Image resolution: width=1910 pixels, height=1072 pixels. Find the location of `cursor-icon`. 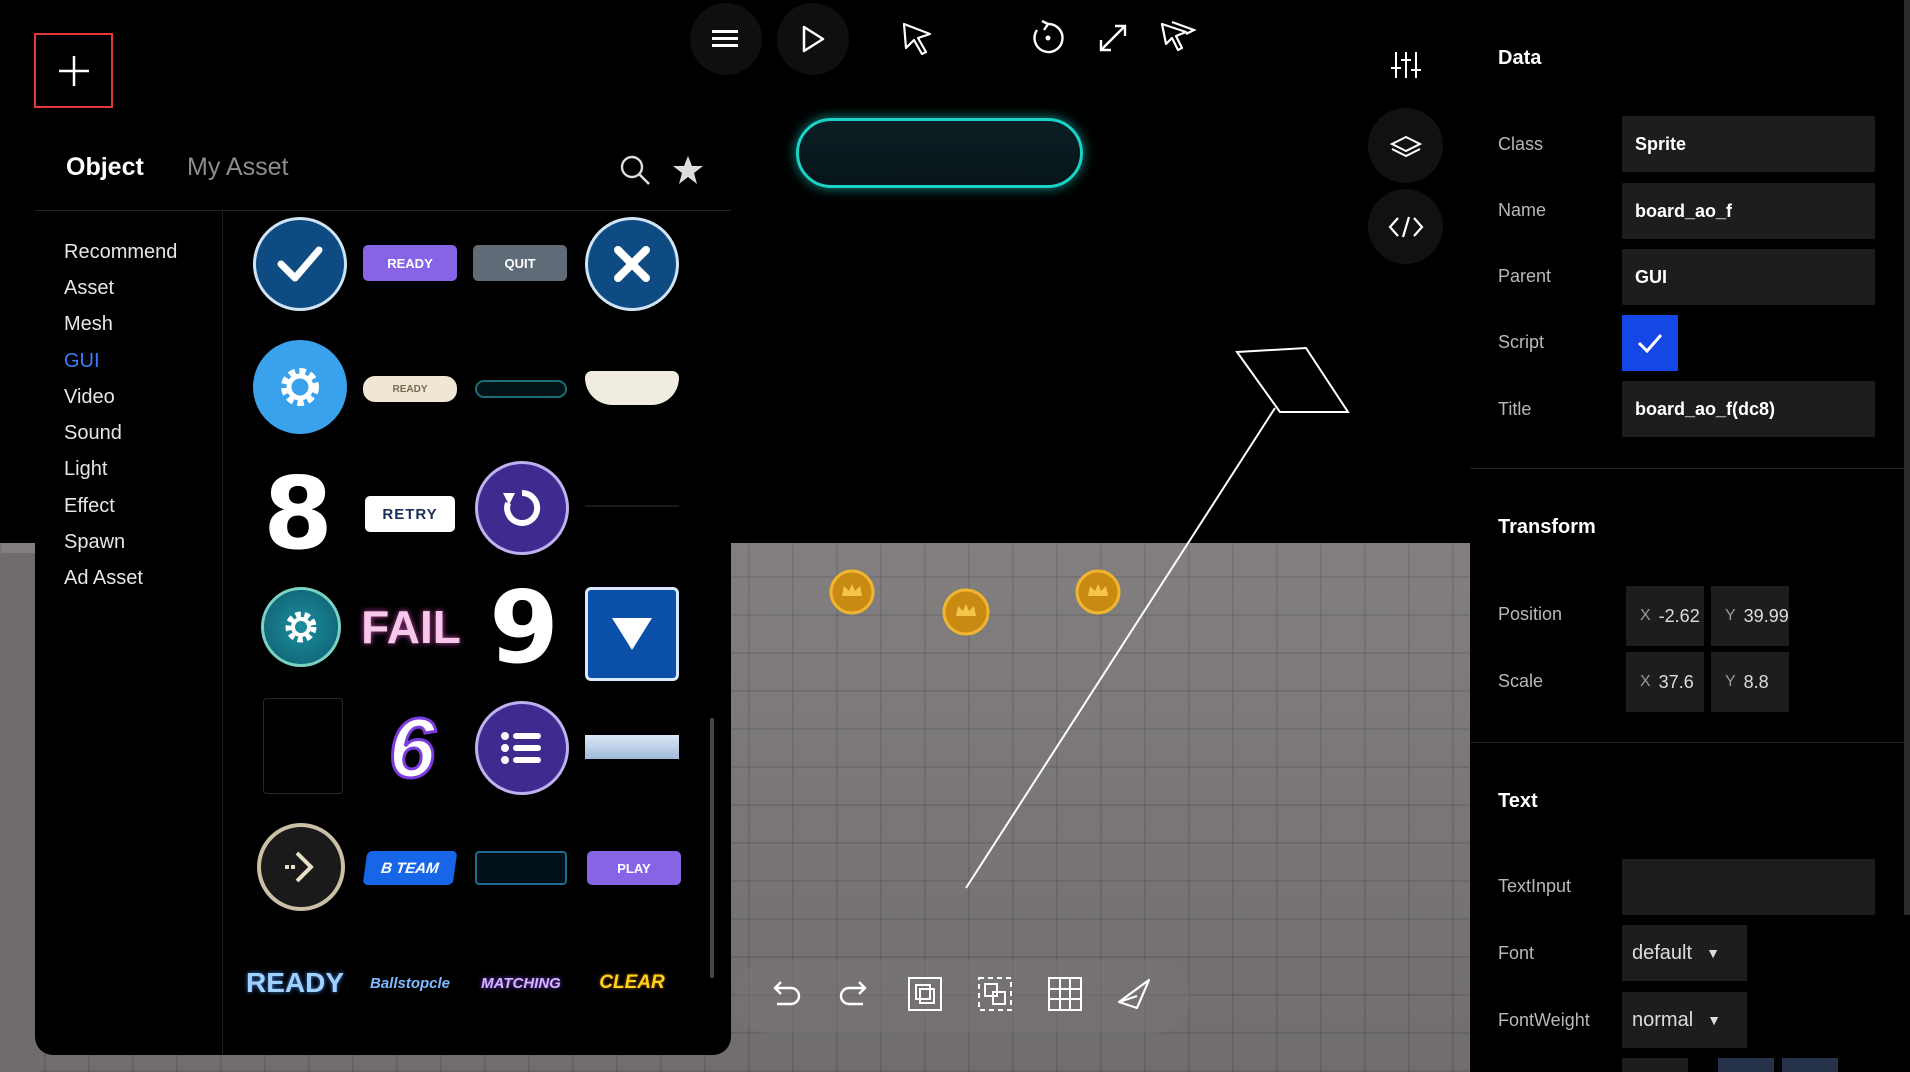

cursor-icon is located at coordinates (918, 38).